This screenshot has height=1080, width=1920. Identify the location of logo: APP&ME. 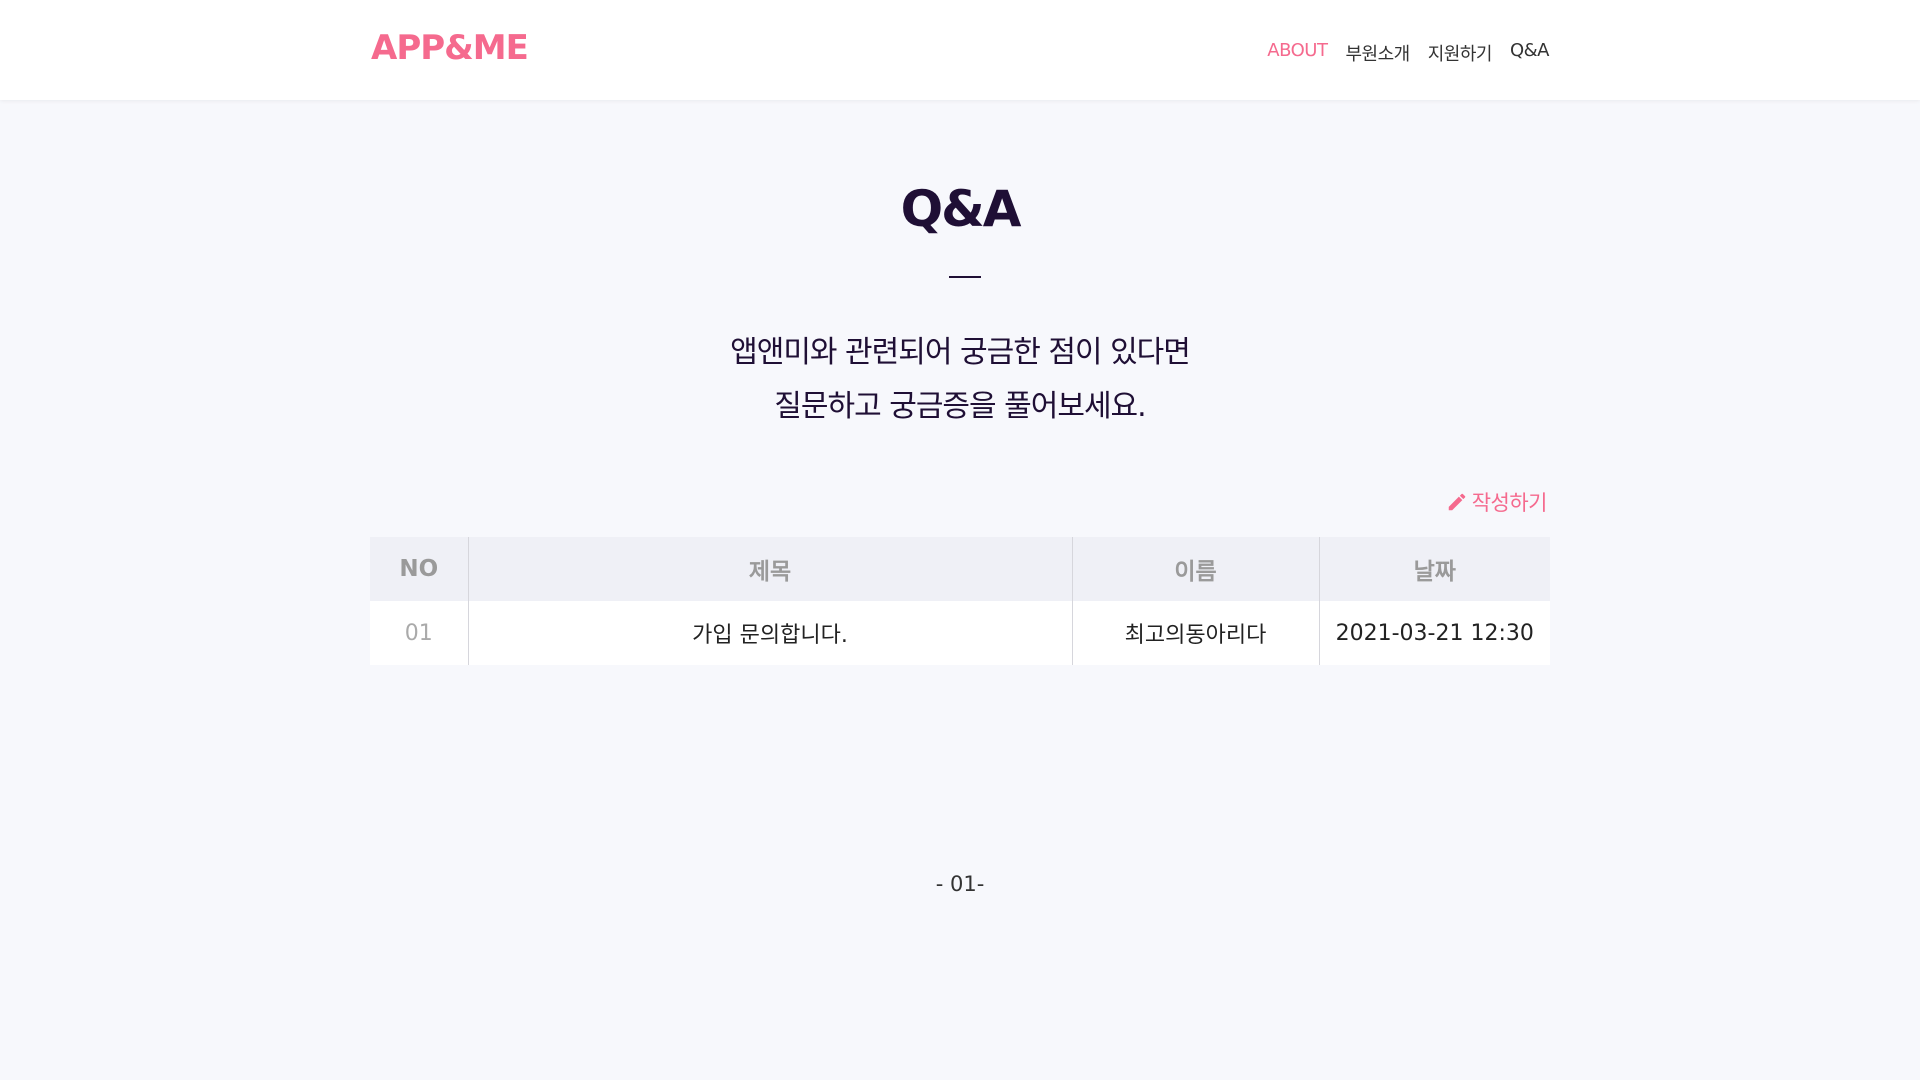
(450, 48).